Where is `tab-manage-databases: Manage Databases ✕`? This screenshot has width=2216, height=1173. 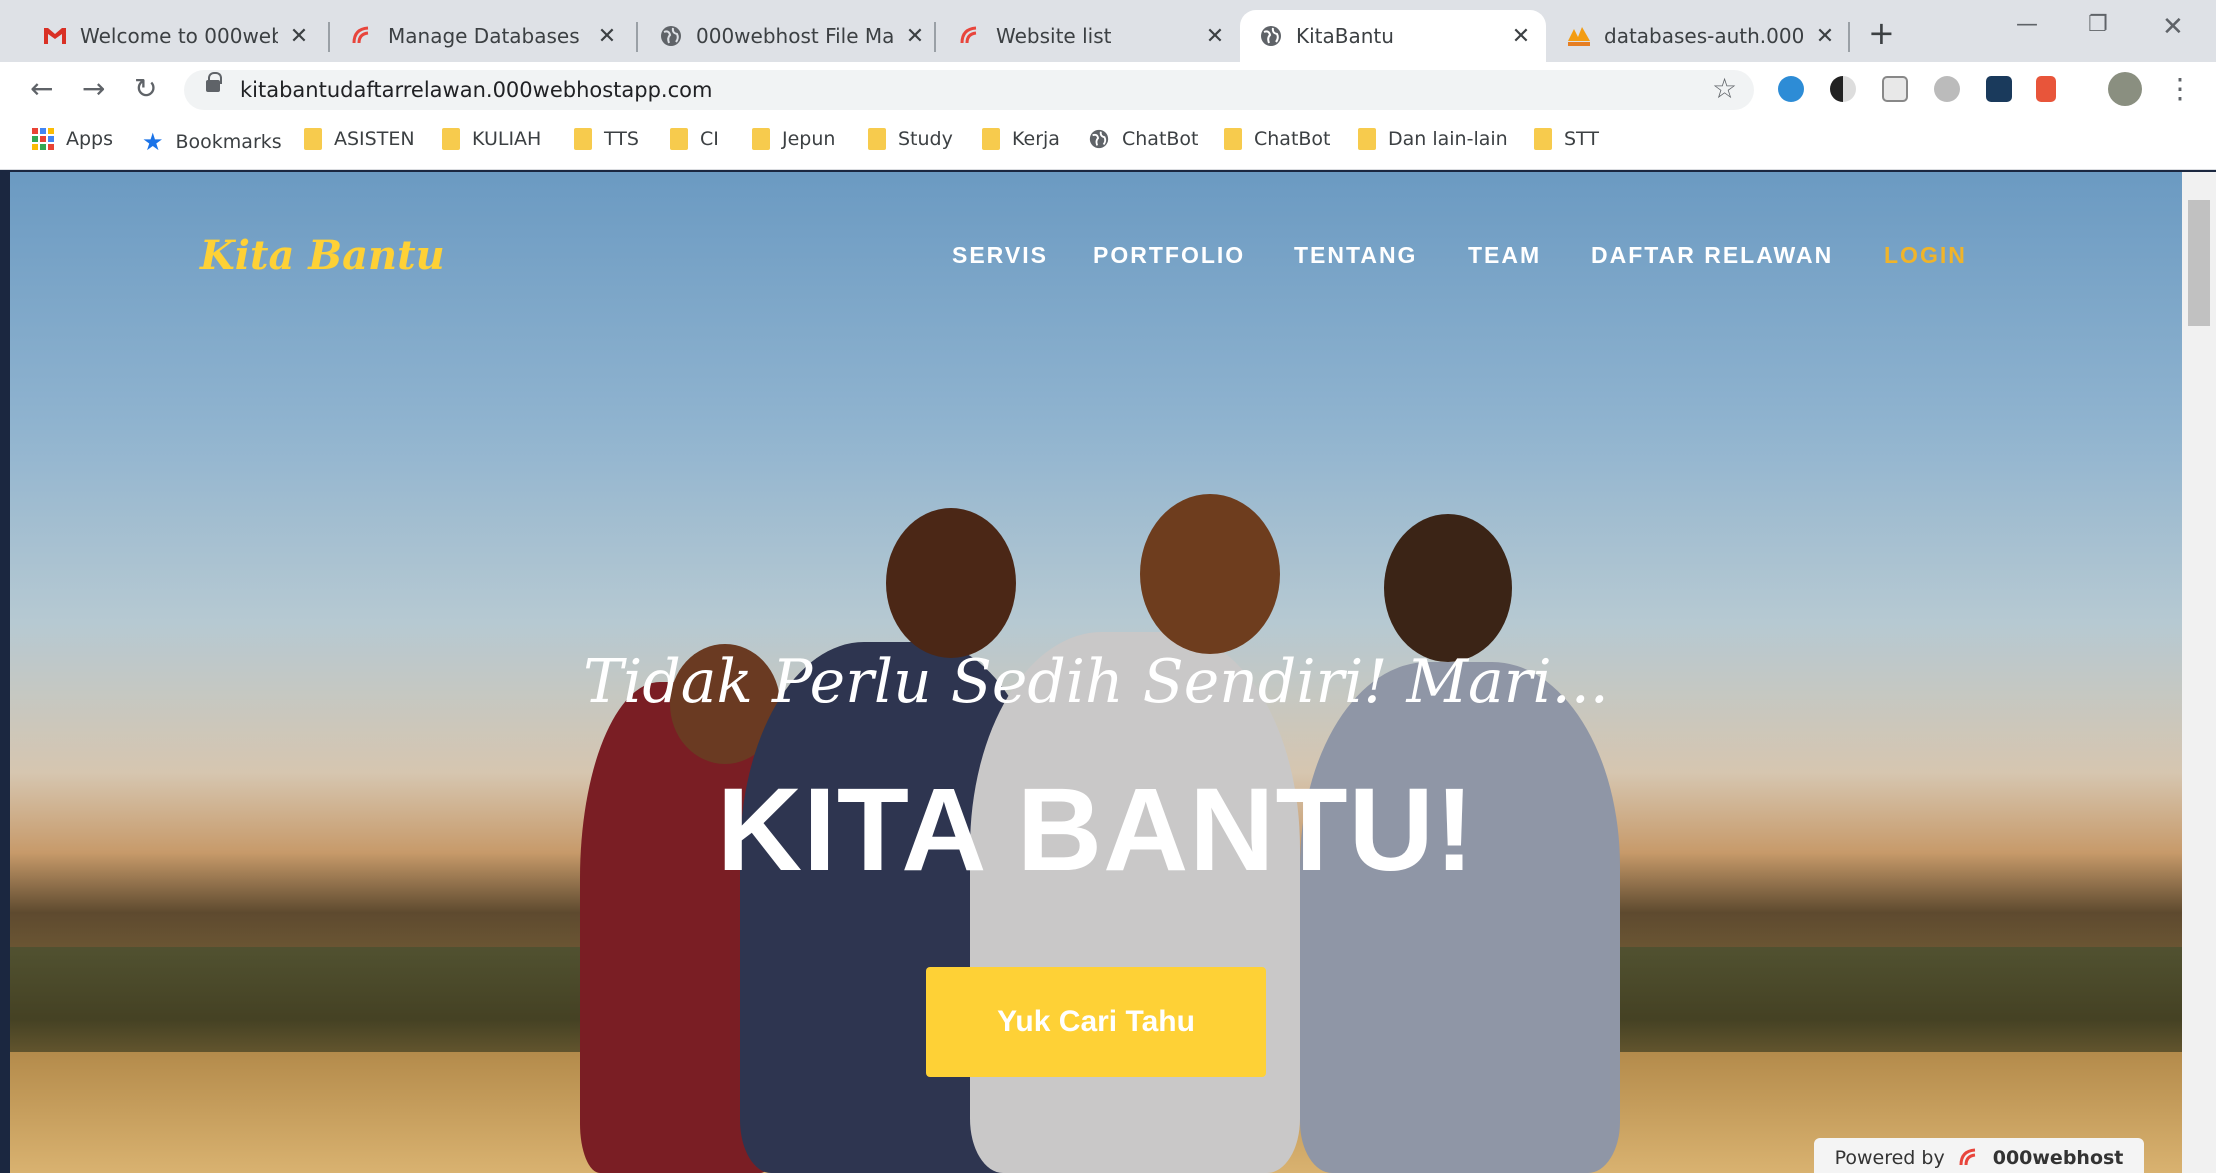 tab-manage-databases: Manage Databases ✕ is located at coordinates (482, 36).